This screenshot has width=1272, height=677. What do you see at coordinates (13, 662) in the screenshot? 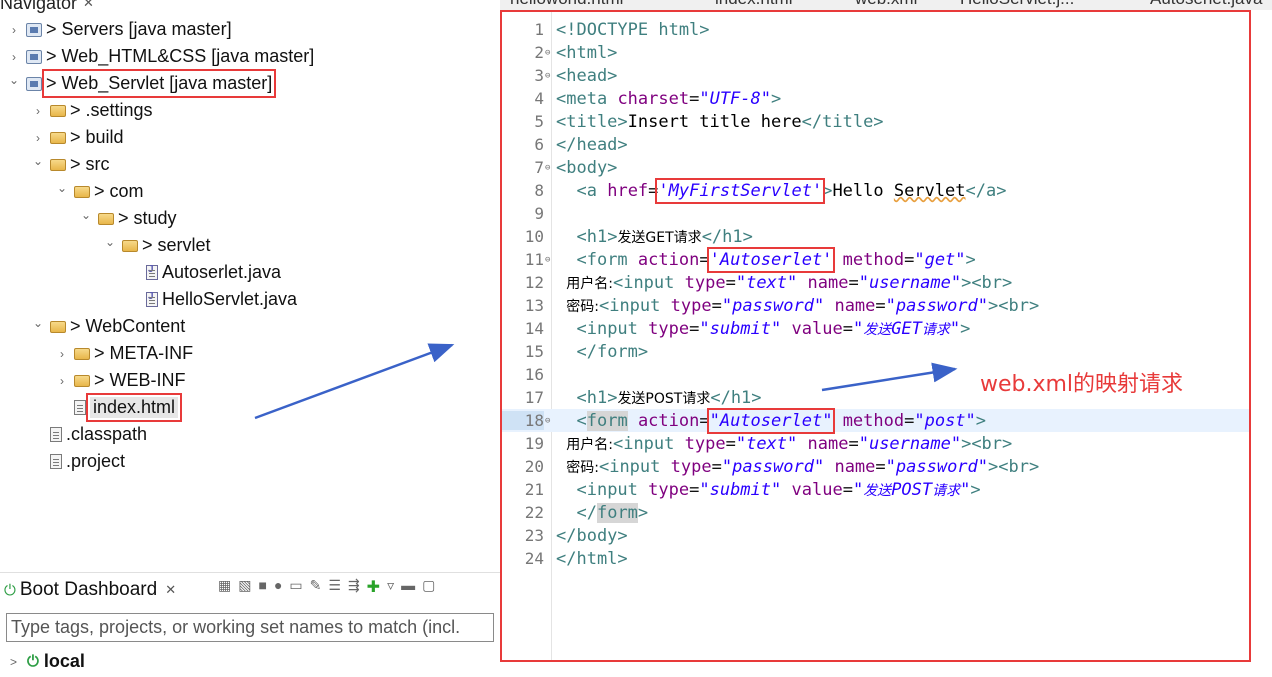
I see `chevron-right-icon: >` at bounding box center [13, 662].